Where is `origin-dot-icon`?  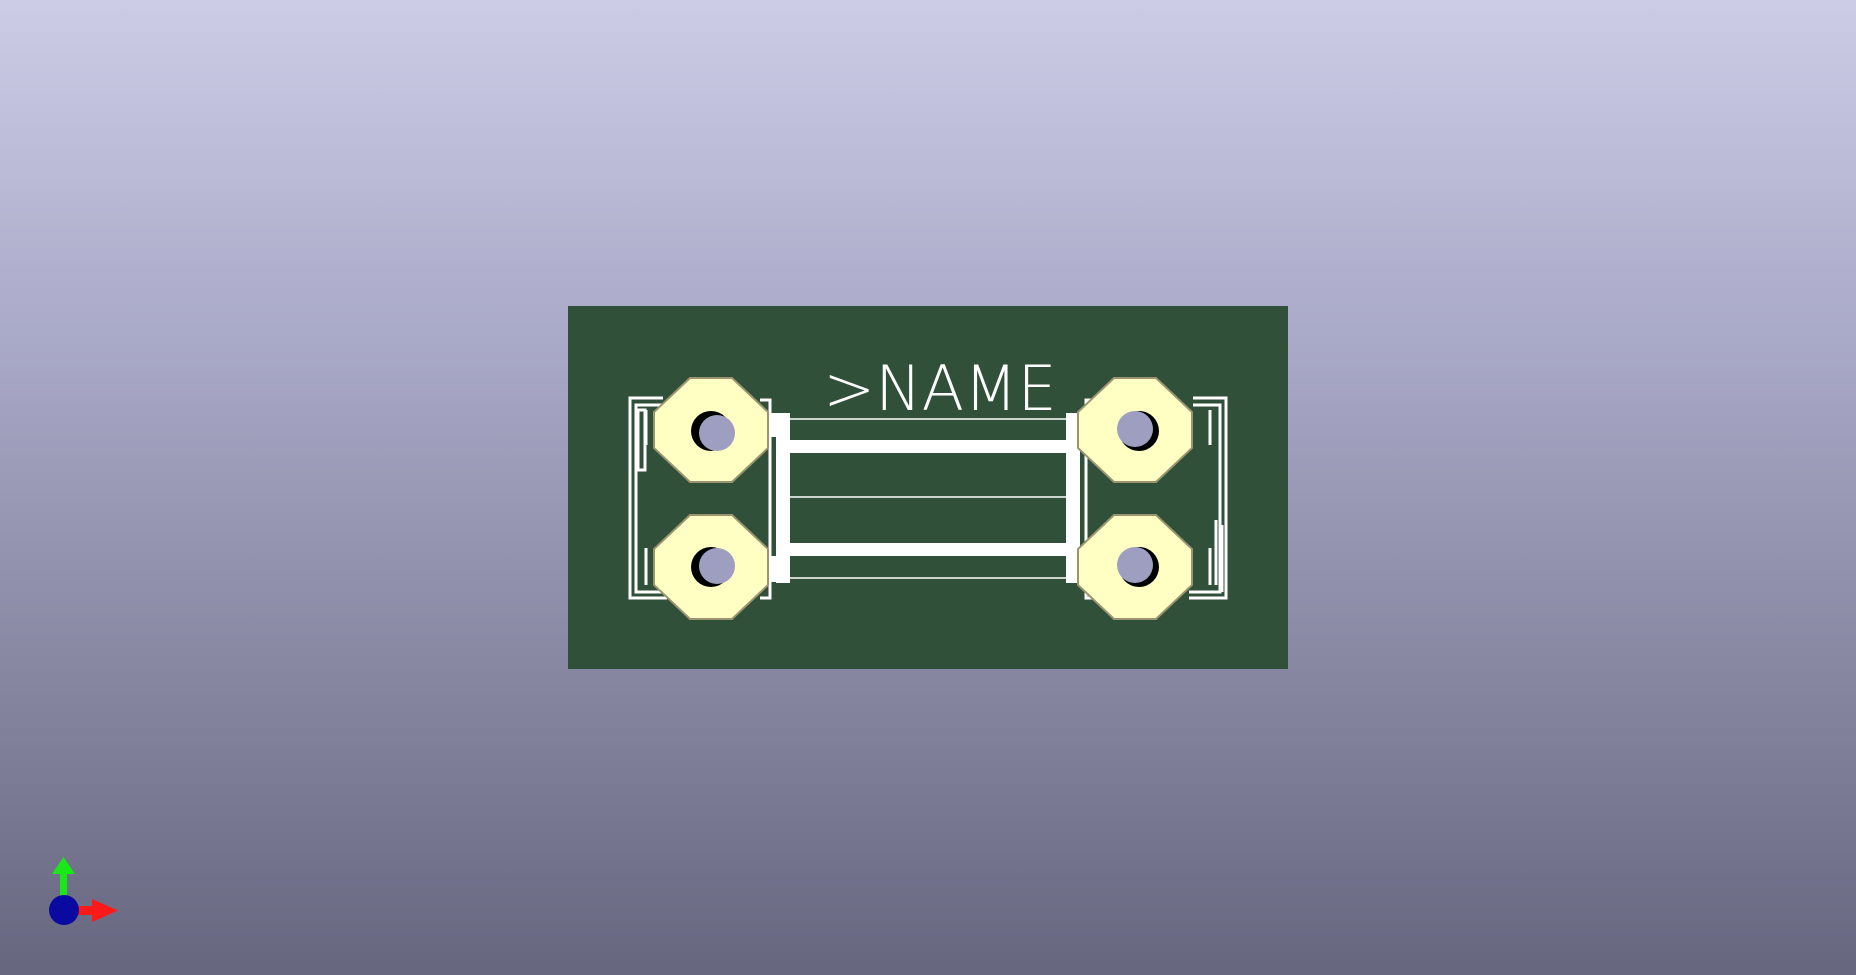
origin-dot-icon is located at coordinates (64, 910).